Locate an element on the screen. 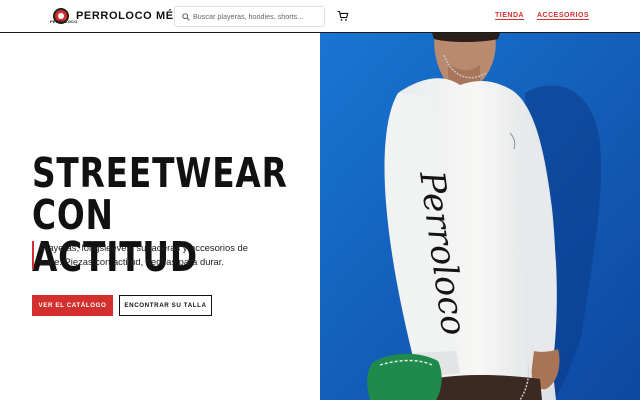 The image size is (640, 400). view-catalog-button: VER EL CATÁLOGO is located at coordinates (72, 305).